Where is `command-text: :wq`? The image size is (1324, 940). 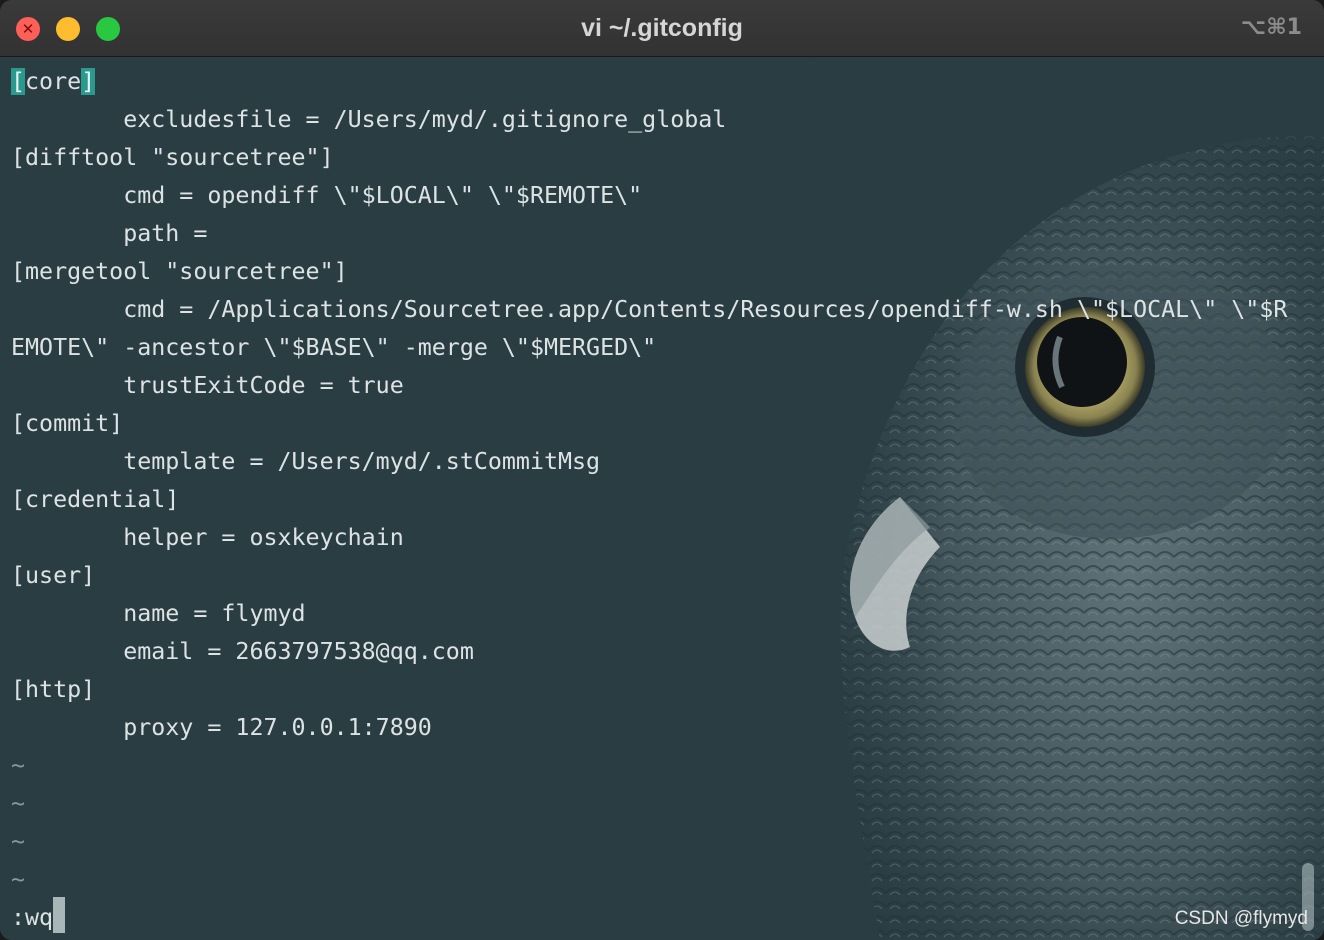
command-text: :wq is located at coordinates (32, 917).